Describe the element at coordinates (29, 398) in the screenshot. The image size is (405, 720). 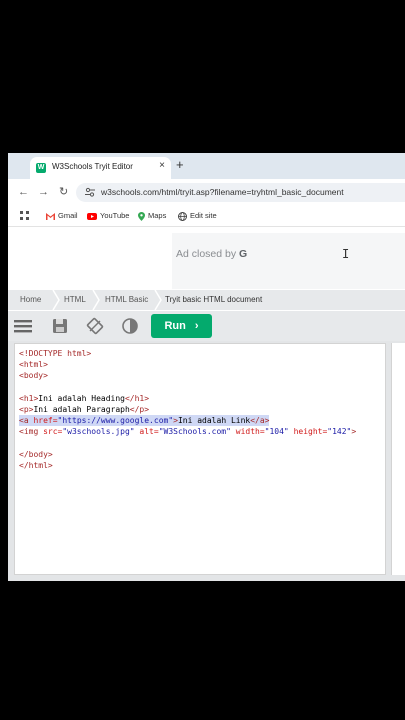
I see `code-token: <h1>` at that location.